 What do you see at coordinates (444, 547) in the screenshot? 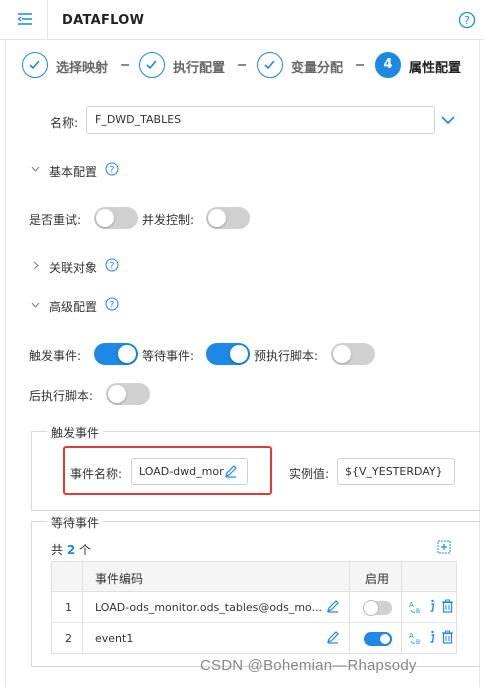
I see `add-row-icon` at bounding box center [444, 547].